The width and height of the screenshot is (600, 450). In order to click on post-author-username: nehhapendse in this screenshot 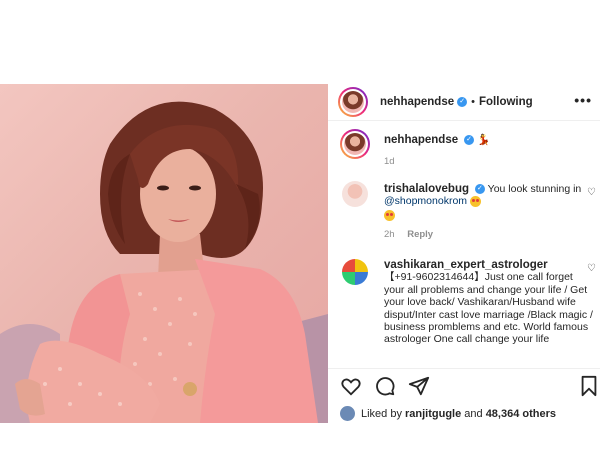, I will do `click(417, 102)`.